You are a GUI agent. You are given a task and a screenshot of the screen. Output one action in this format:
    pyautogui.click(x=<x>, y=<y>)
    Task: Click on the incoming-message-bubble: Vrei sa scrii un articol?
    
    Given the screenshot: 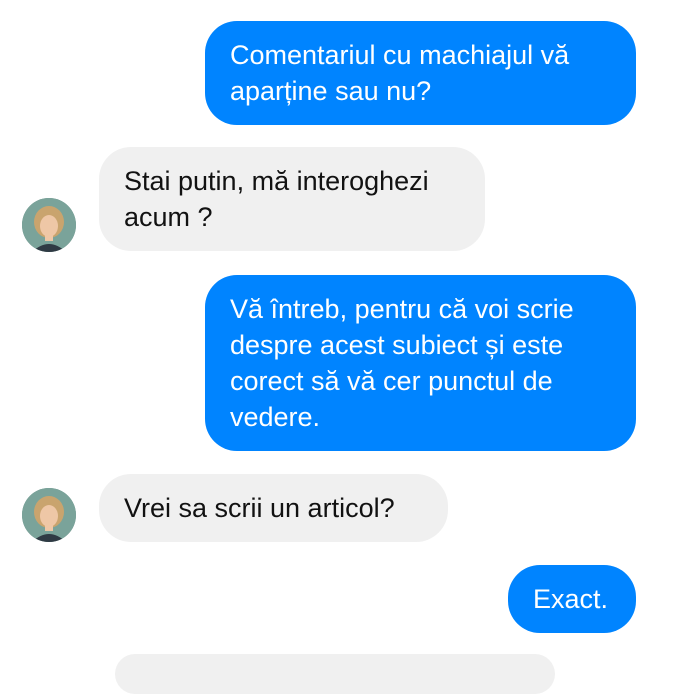 What is the action you would take?
    pyautogui.click(x=273, y=508)
    